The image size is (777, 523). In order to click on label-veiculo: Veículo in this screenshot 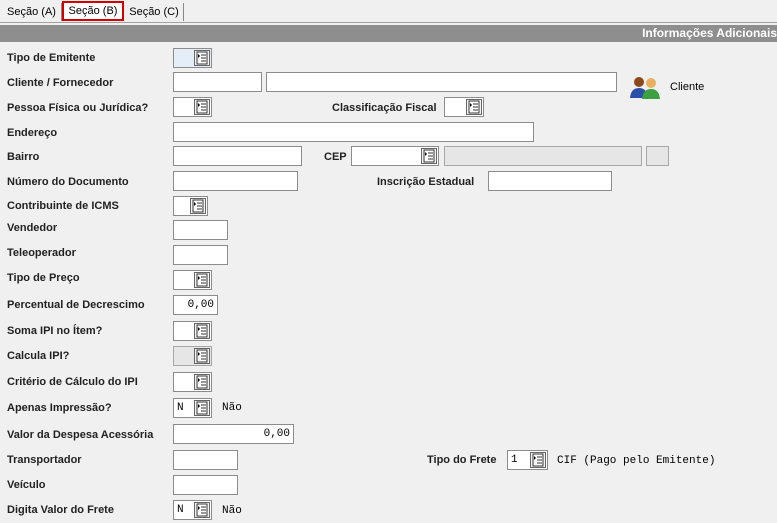, I will do `click(26, 485)`.